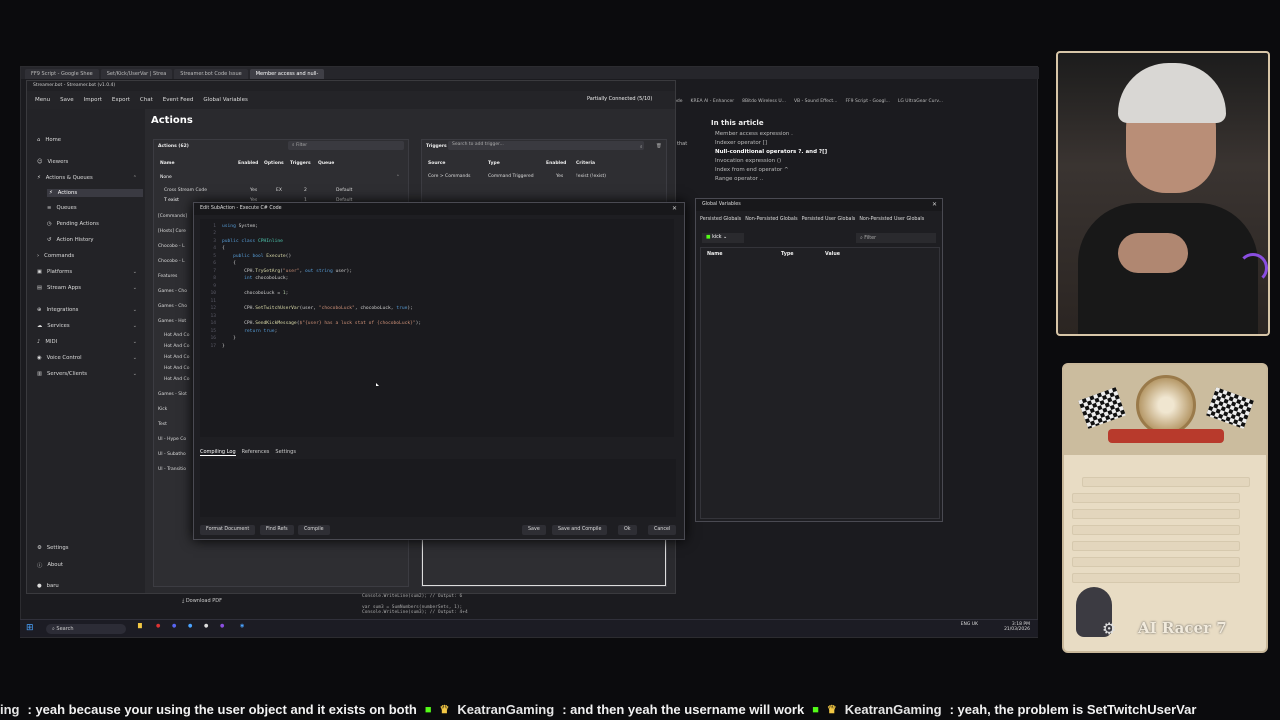 This screenshot has width=1280, height=720. What do you see at coordinates (256, 452) in the screenshot?
I see `tab-references: References` at bounding box center [256, 452].